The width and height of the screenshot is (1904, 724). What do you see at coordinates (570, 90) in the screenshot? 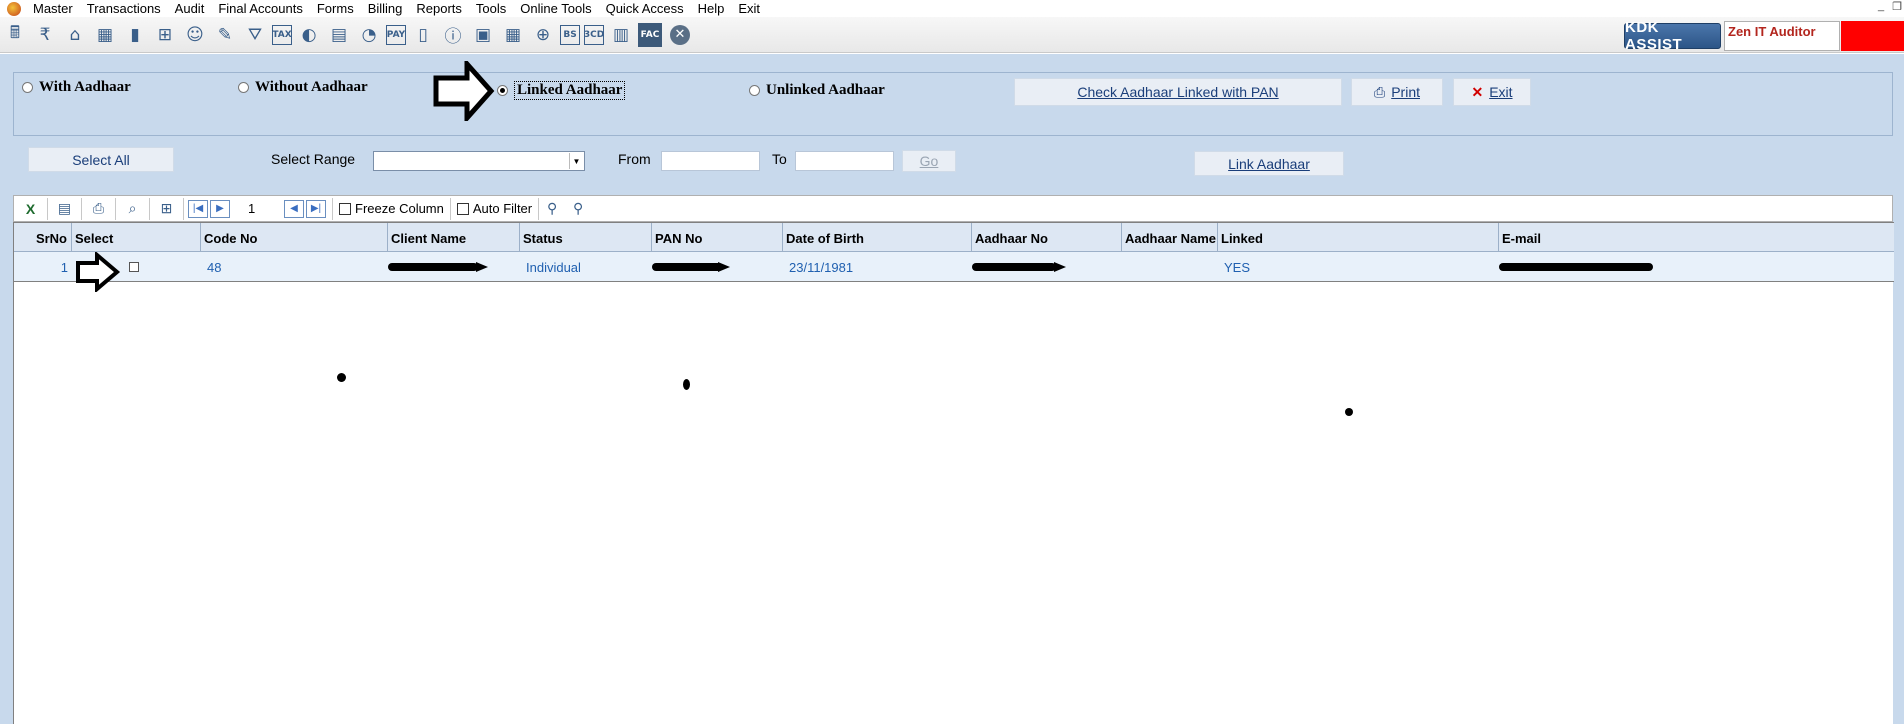
I see `radio-label: Linked Aadhaar` at bounding box center [570, 90].